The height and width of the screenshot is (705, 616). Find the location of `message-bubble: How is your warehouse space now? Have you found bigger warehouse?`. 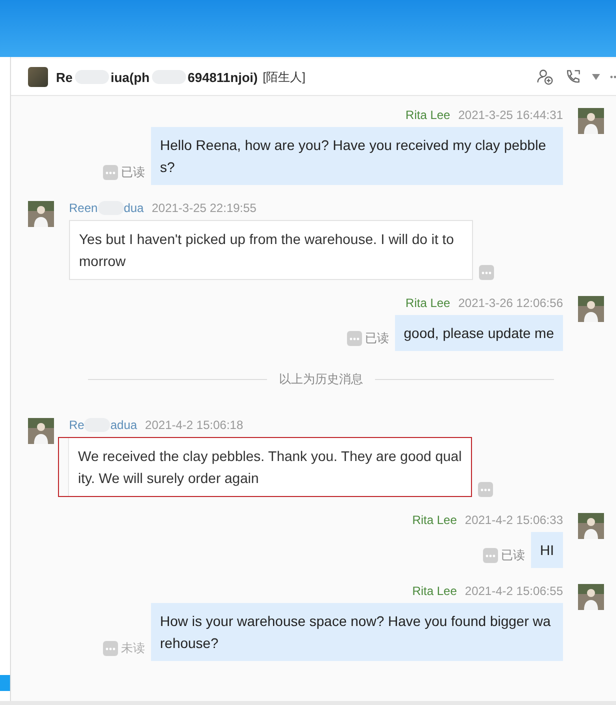

message-bubble: How is your warehouse space now? Have you found bigger warehouse? is located at coordinates (357, 632).